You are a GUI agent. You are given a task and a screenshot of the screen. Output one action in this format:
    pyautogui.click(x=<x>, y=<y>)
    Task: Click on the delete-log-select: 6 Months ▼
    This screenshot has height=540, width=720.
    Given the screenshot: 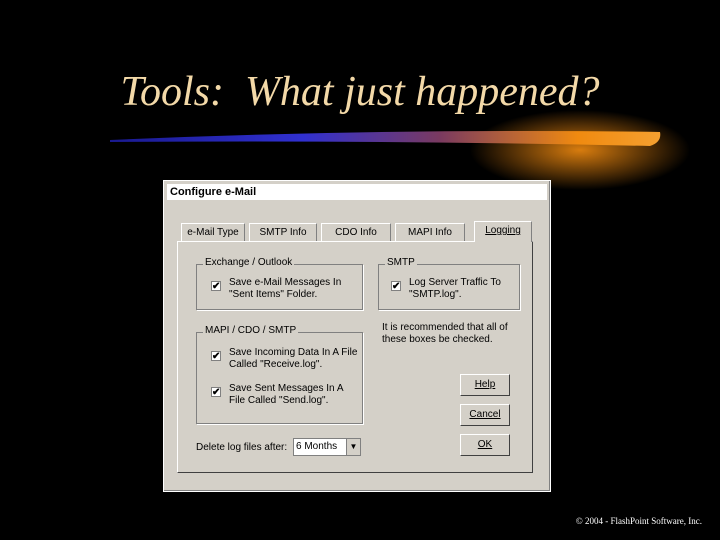 What is the action you would take?
    pyautogui.click(x=327, y=447)
    